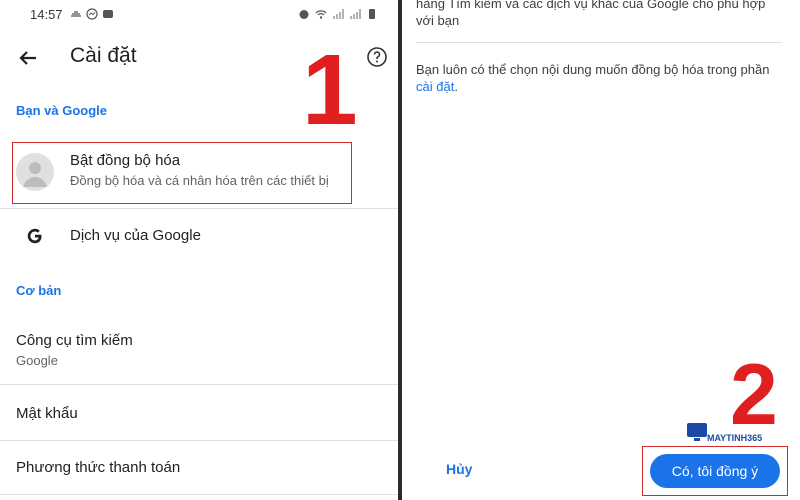 The height and width of the screenshot is (500, 800). What do you see at coordinates (76, 14) in the screenshot?
I see `weather-icon` at bounding box center [76, 14].